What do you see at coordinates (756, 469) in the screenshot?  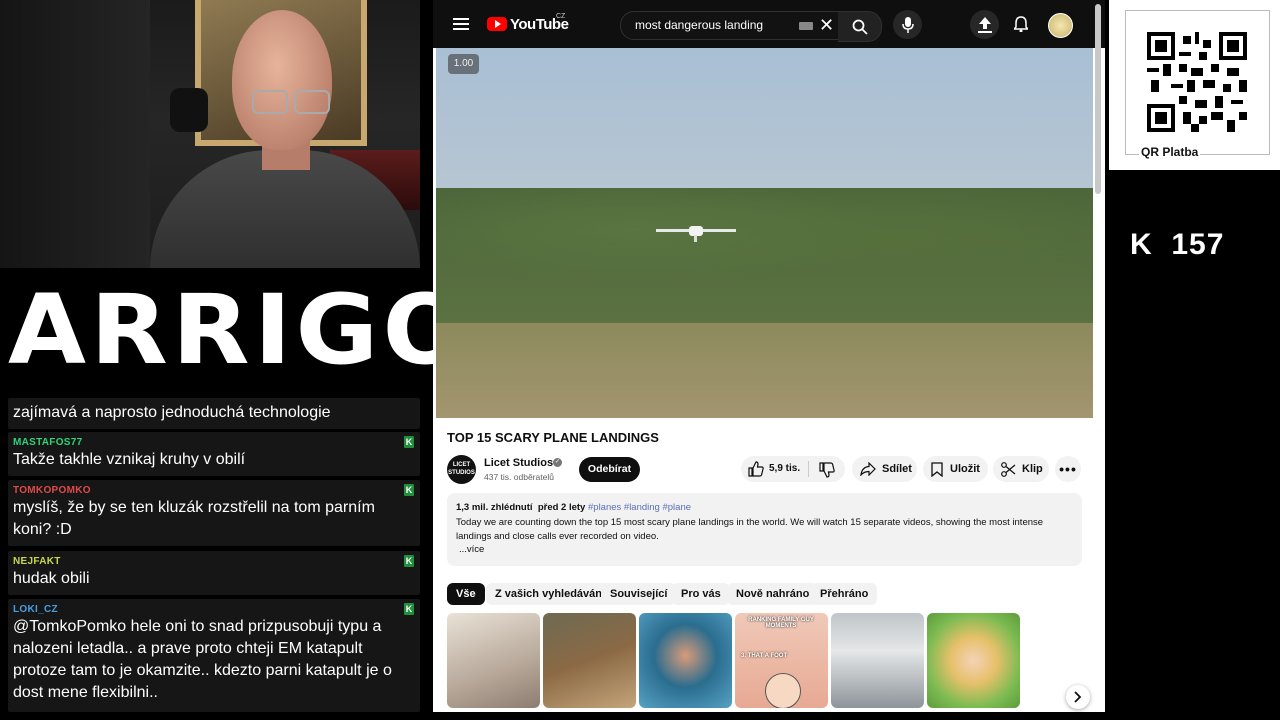 I see `thumbs-up-icon` at bounding box center [756, 469].